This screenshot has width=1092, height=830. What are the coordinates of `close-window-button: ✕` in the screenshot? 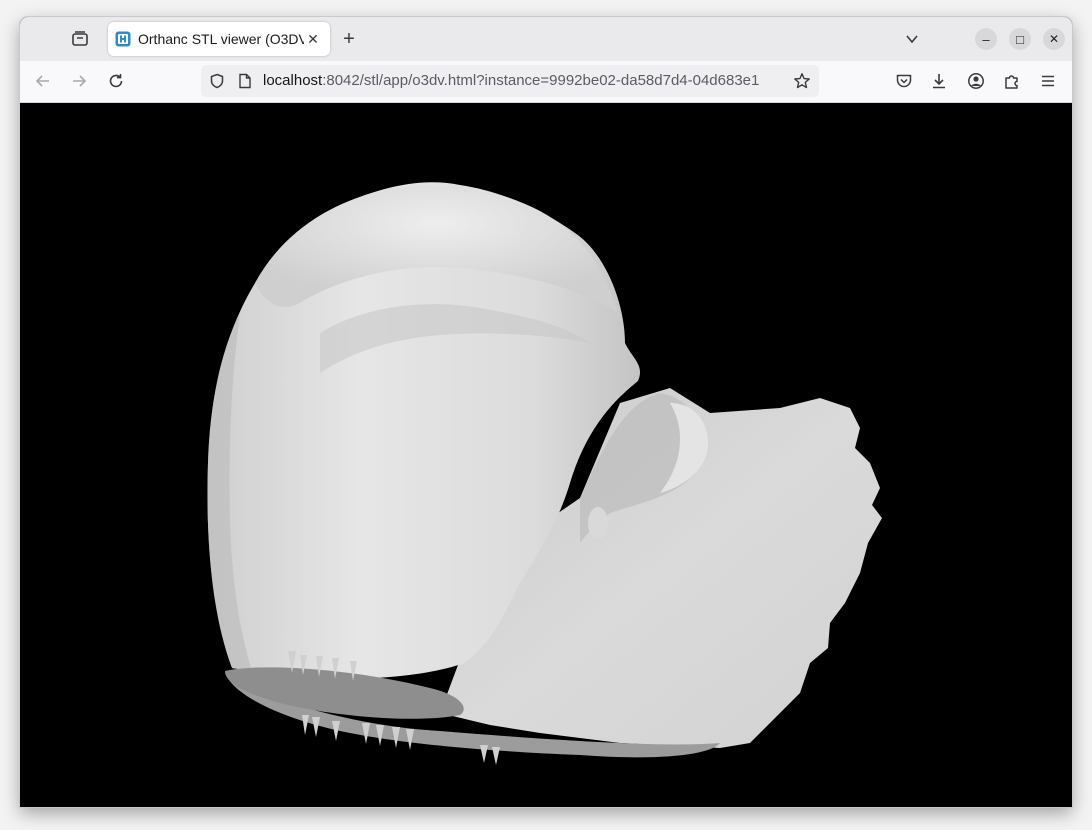 It's located at (1054, 39).